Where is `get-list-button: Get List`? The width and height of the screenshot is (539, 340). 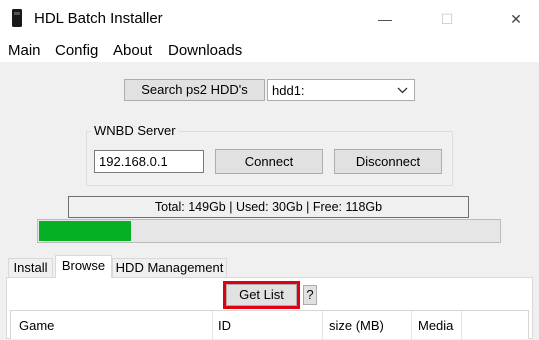
get-list-button: Get List is located at coordinates (261, 295).